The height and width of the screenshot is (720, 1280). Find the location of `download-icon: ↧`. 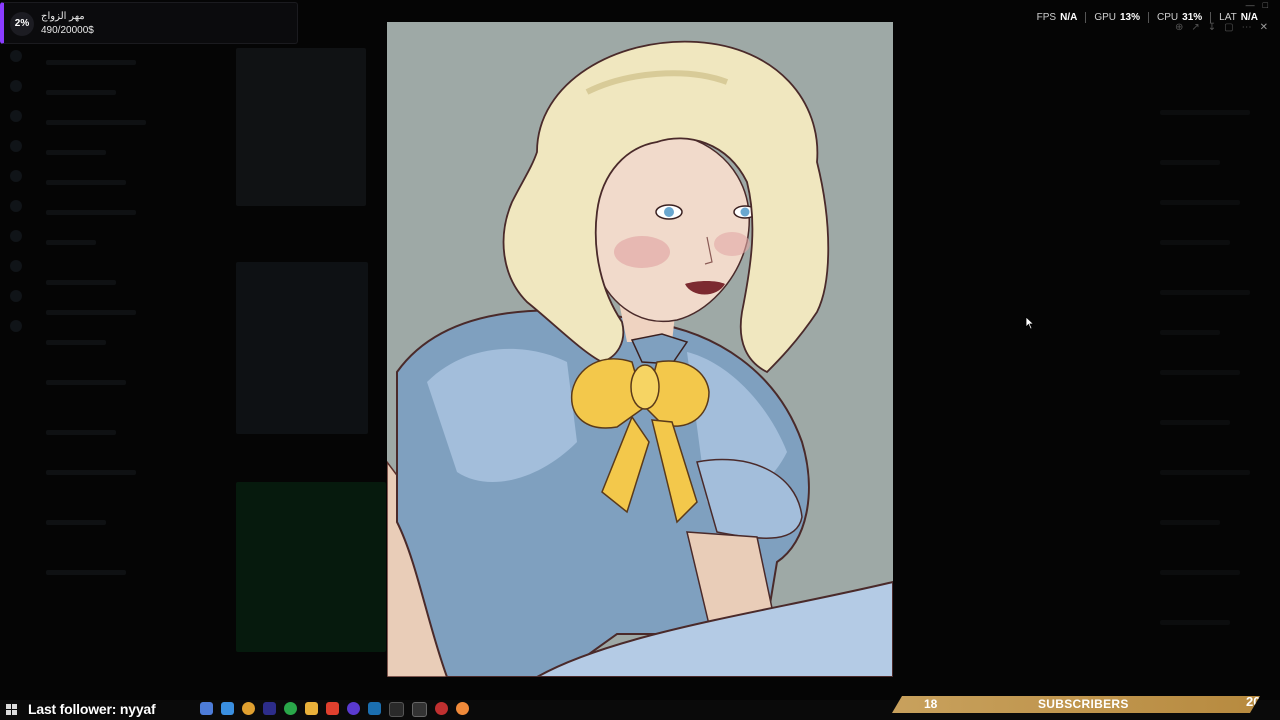

download-icon: ↧ is located at coordinates (1212, 27).